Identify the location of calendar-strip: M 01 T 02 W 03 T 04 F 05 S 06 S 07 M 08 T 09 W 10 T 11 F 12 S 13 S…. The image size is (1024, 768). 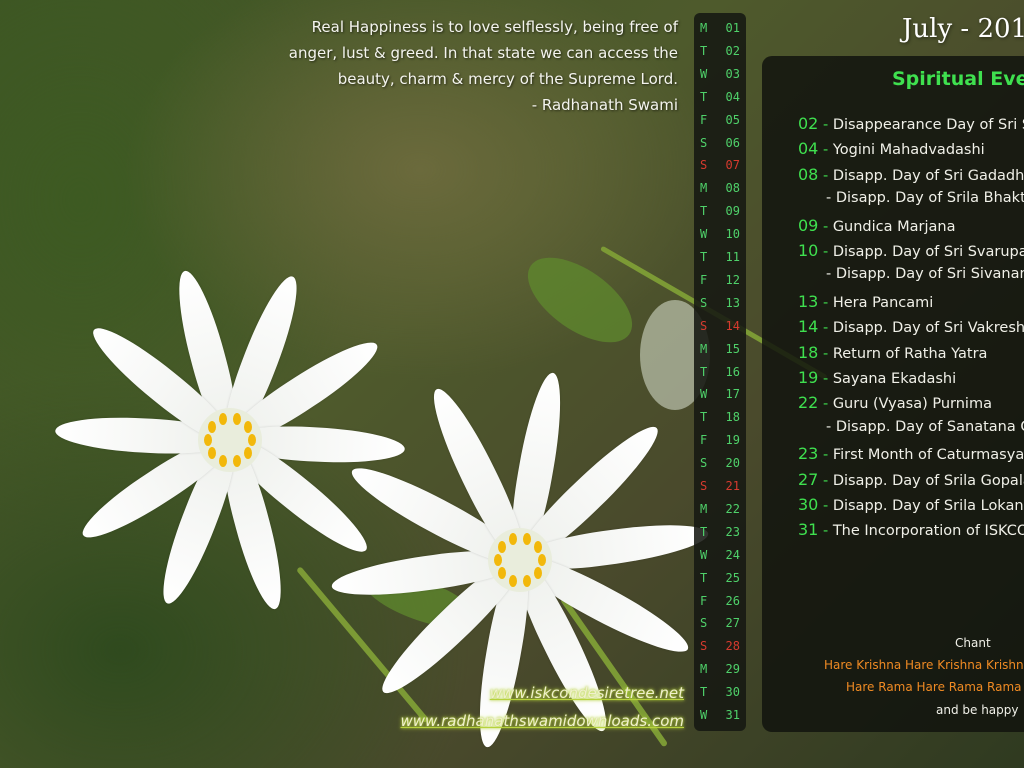
(720, 372).